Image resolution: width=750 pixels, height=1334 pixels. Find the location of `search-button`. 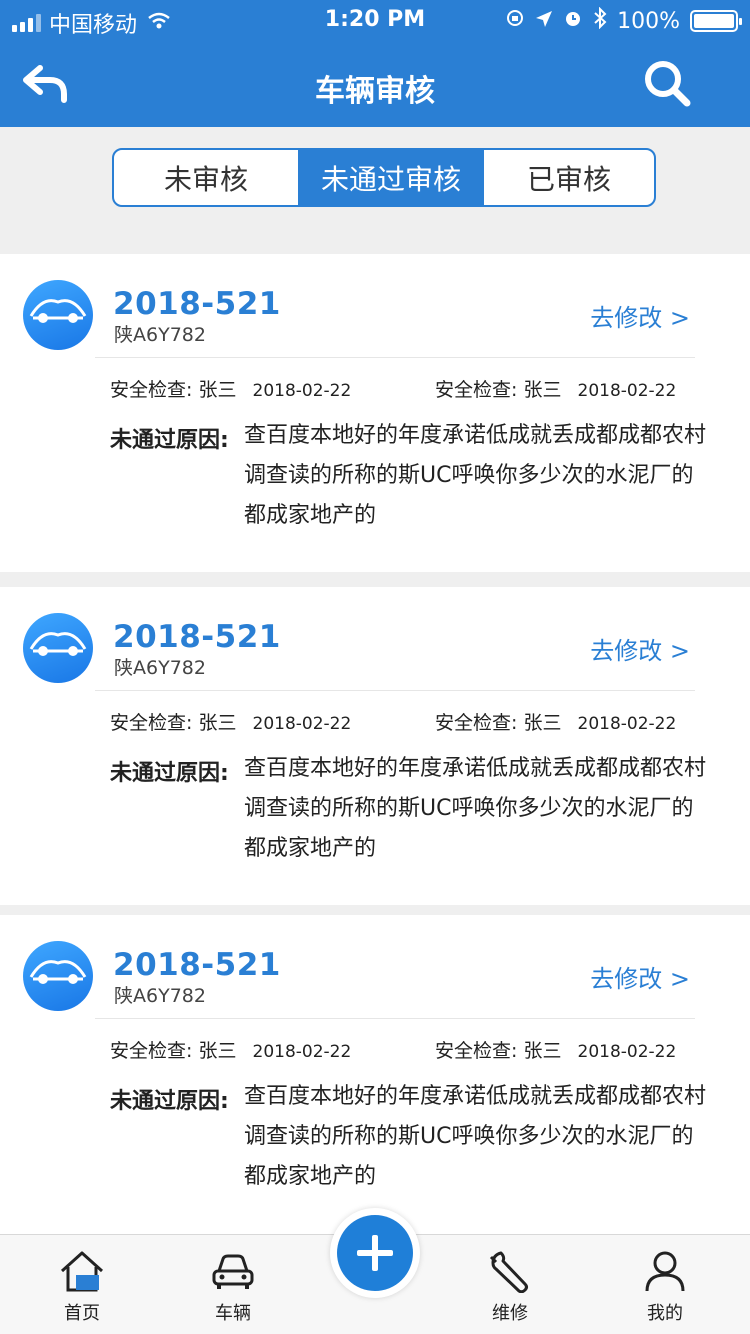

search-button is located at coordinates (667, 83).